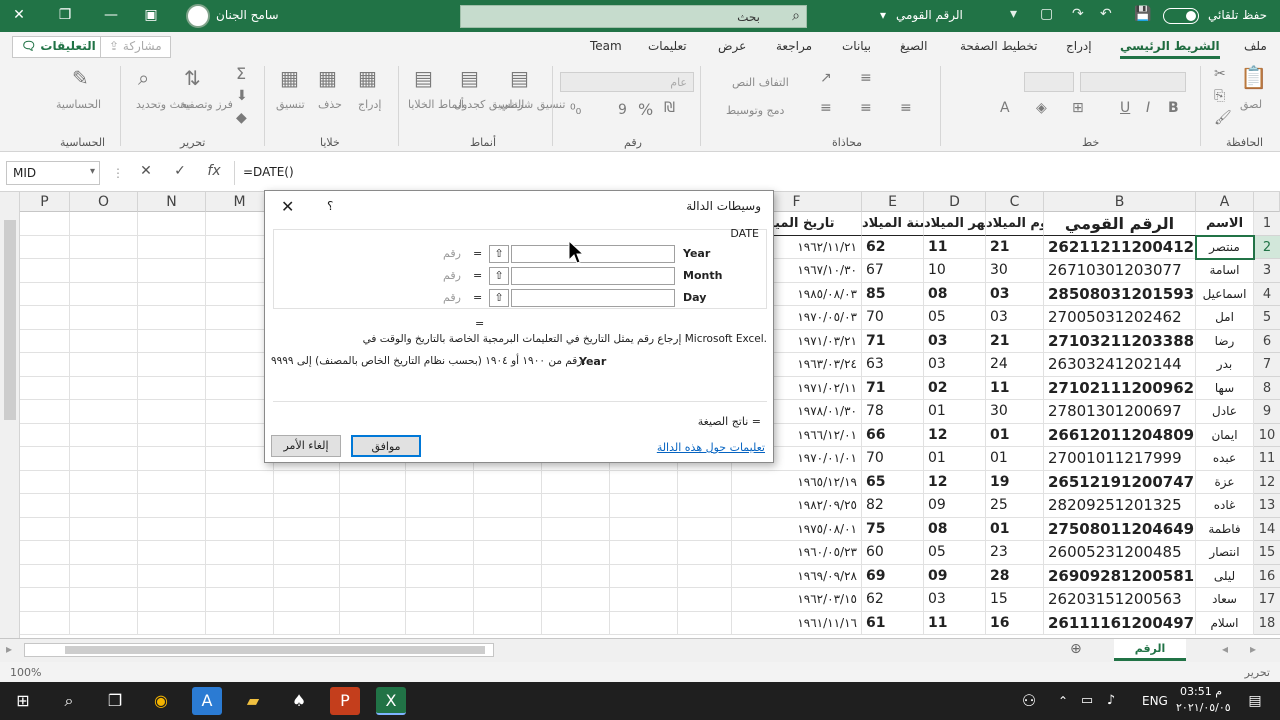  I want to click on insert-cells-icon: ▦, so click(367, 78).